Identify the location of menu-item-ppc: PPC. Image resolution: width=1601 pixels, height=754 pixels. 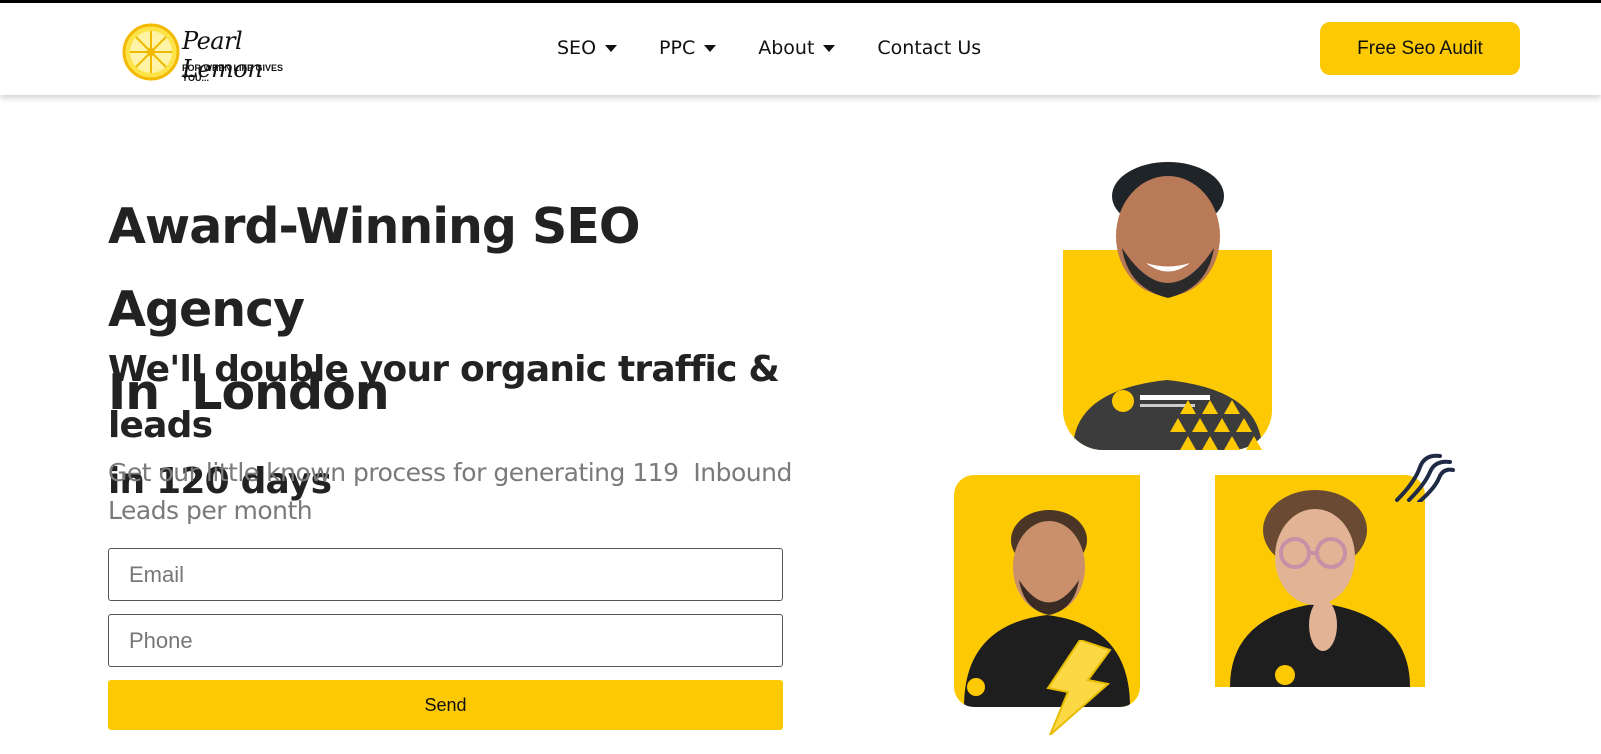
(688, 48).